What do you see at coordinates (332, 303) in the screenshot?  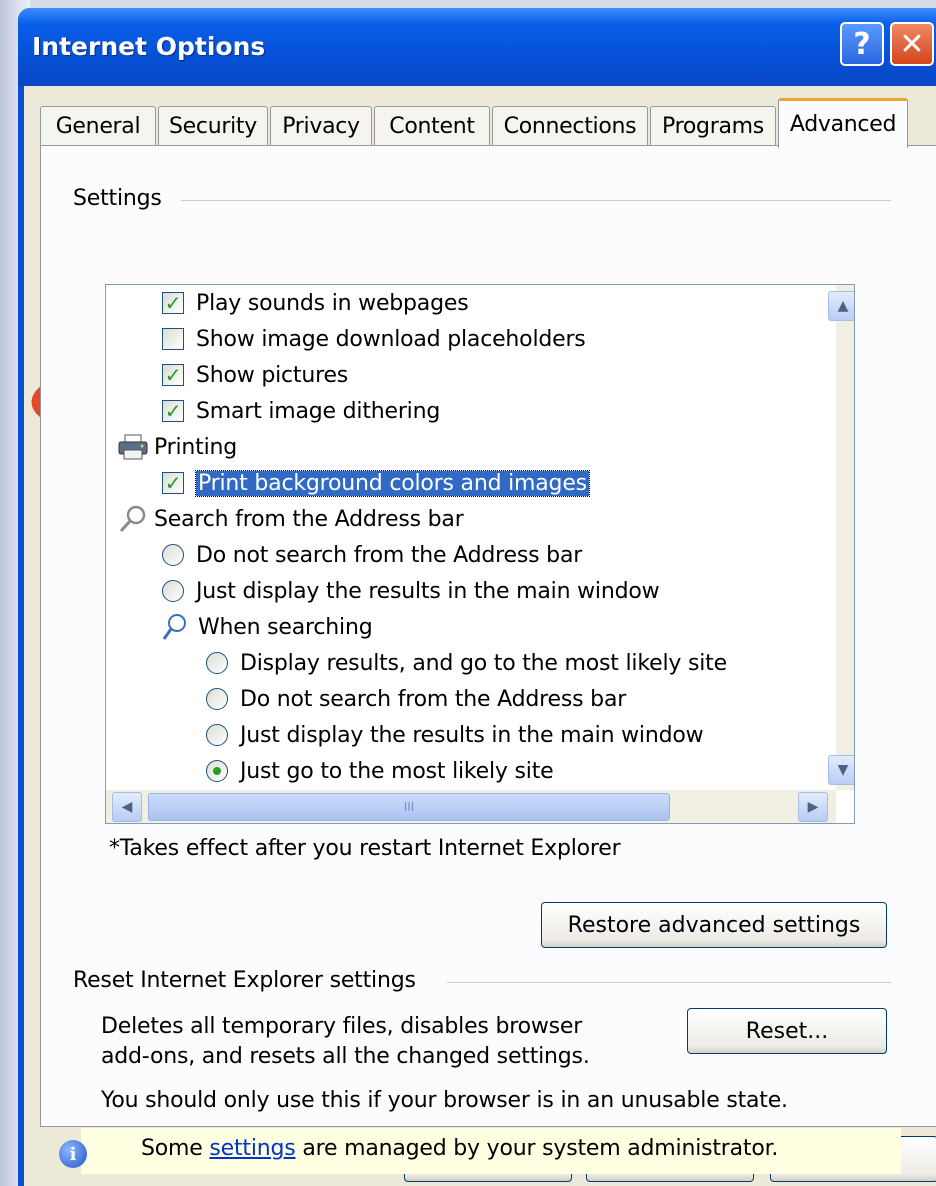 I see `list-item-label: Play sounds in webpages` at bounding box center [332, 303].